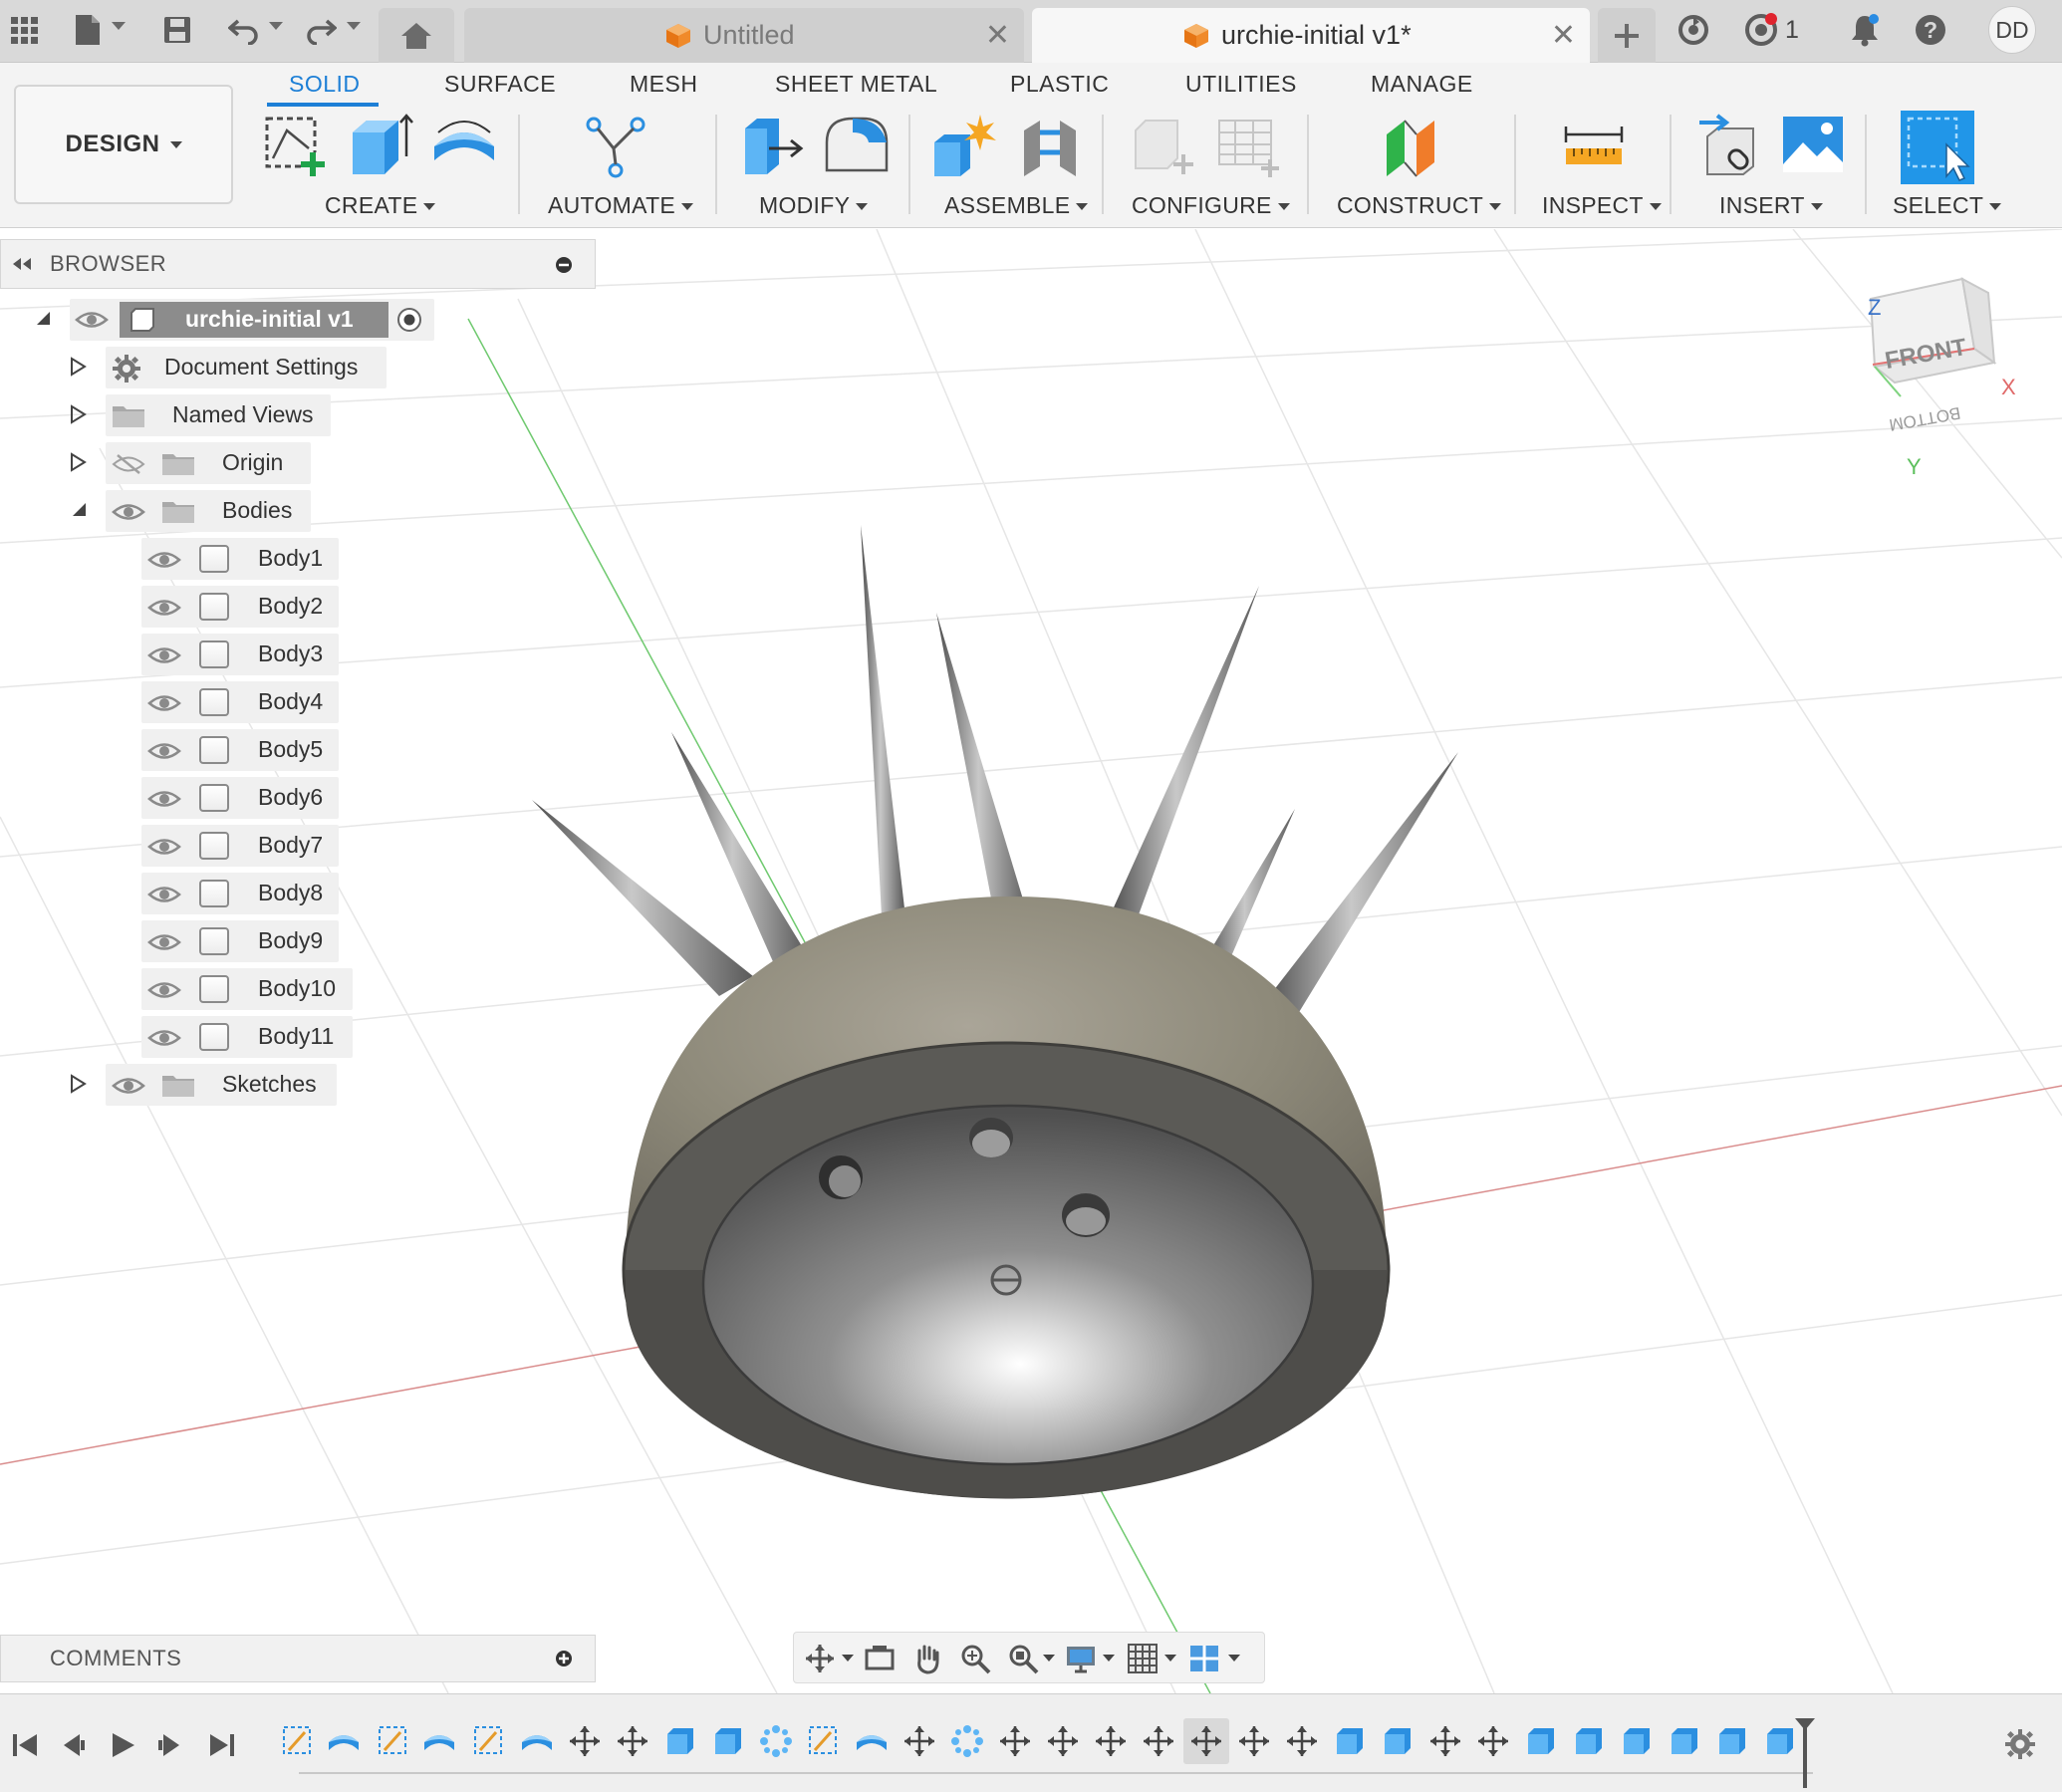  Describe the element at coordinates (1594, 146) in the screenshot. I see `measure-icon` at that location.